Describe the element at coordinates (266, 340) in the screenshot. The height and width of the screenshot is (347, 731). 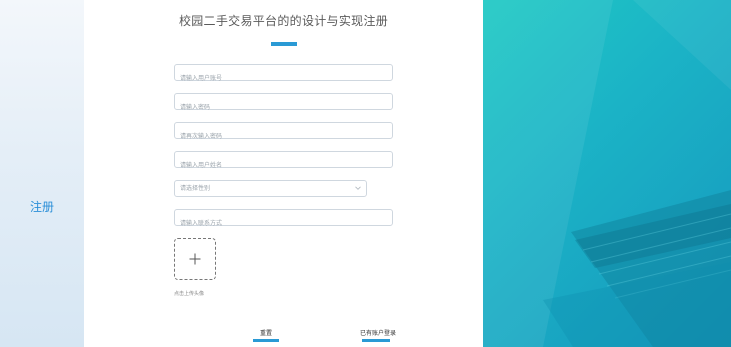
I see `reset-button-underline` at that location.